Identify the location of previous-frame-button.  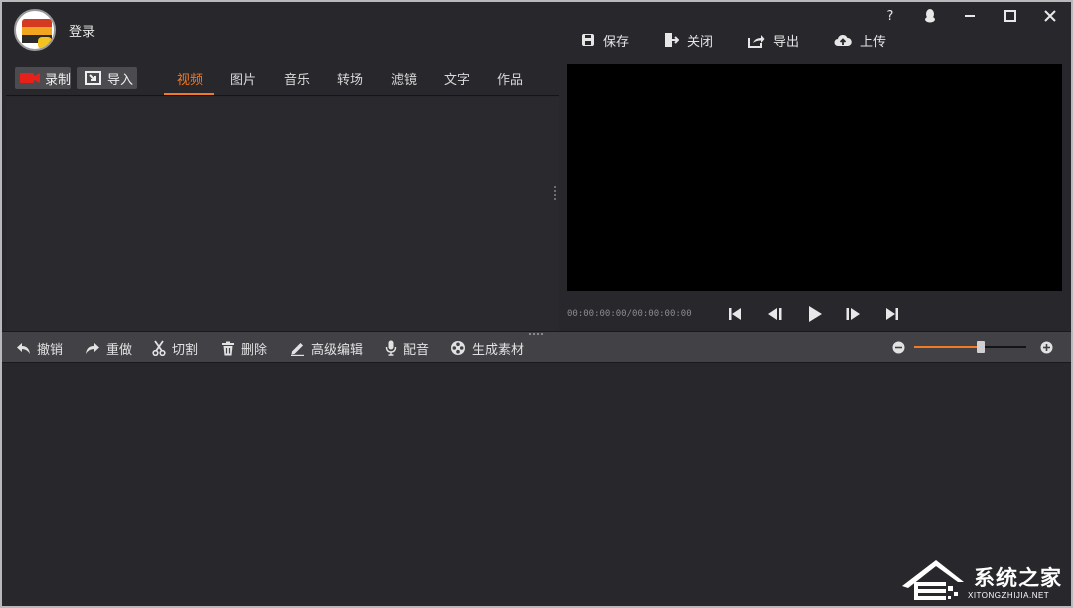
(775, 314).